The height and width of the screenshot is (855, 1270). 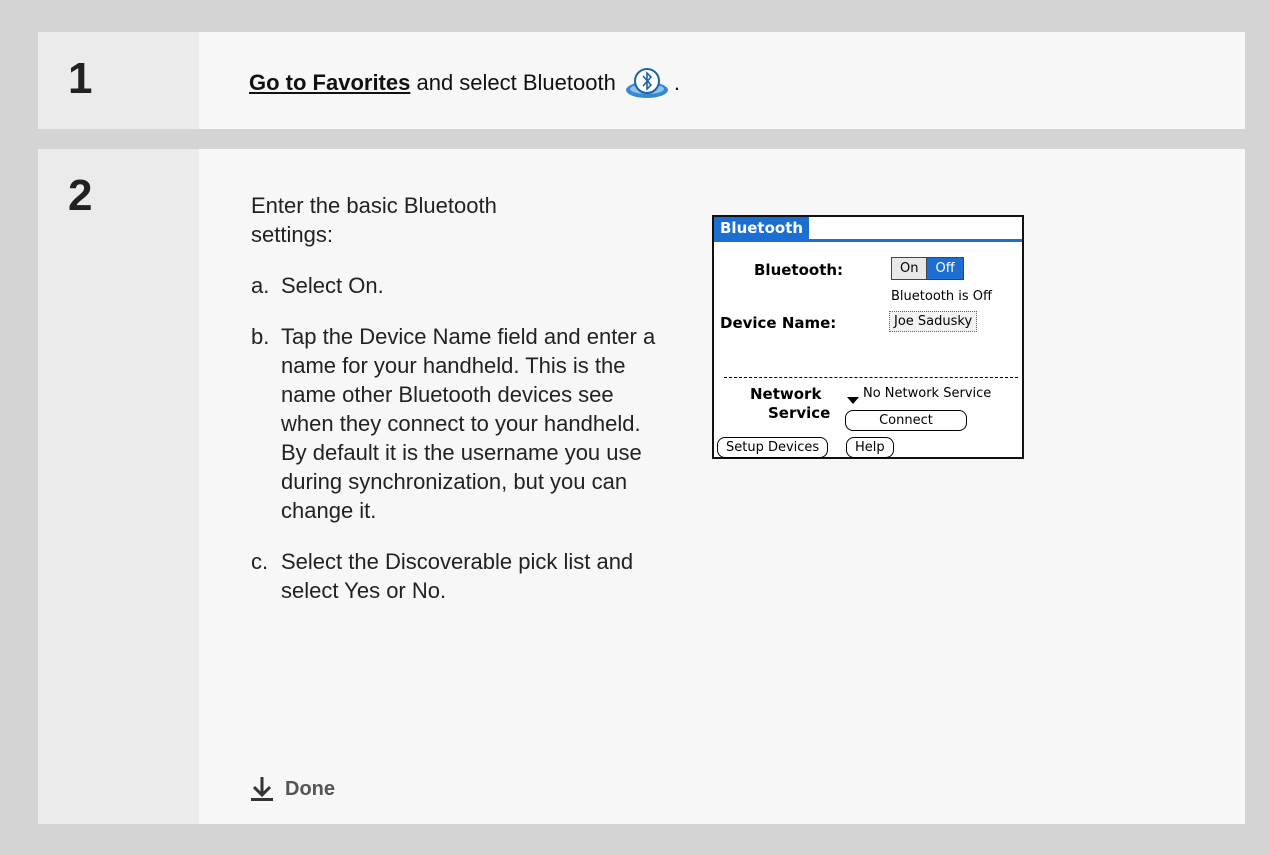 I want to click on step-1: 1 Go to Favorites and select Bluetooth ., so click(x=641, y=80).